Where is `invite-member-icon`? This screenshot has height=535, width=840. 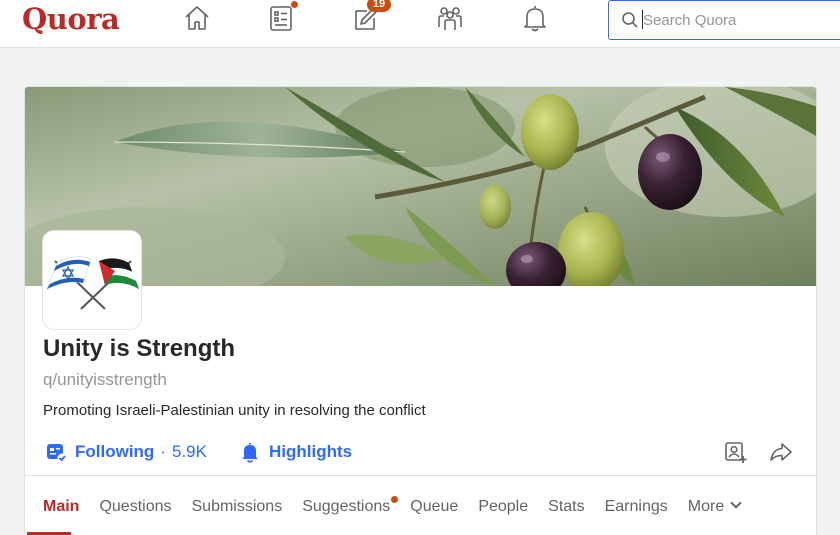
invite-member-icon is located at coordinates (735, 452).